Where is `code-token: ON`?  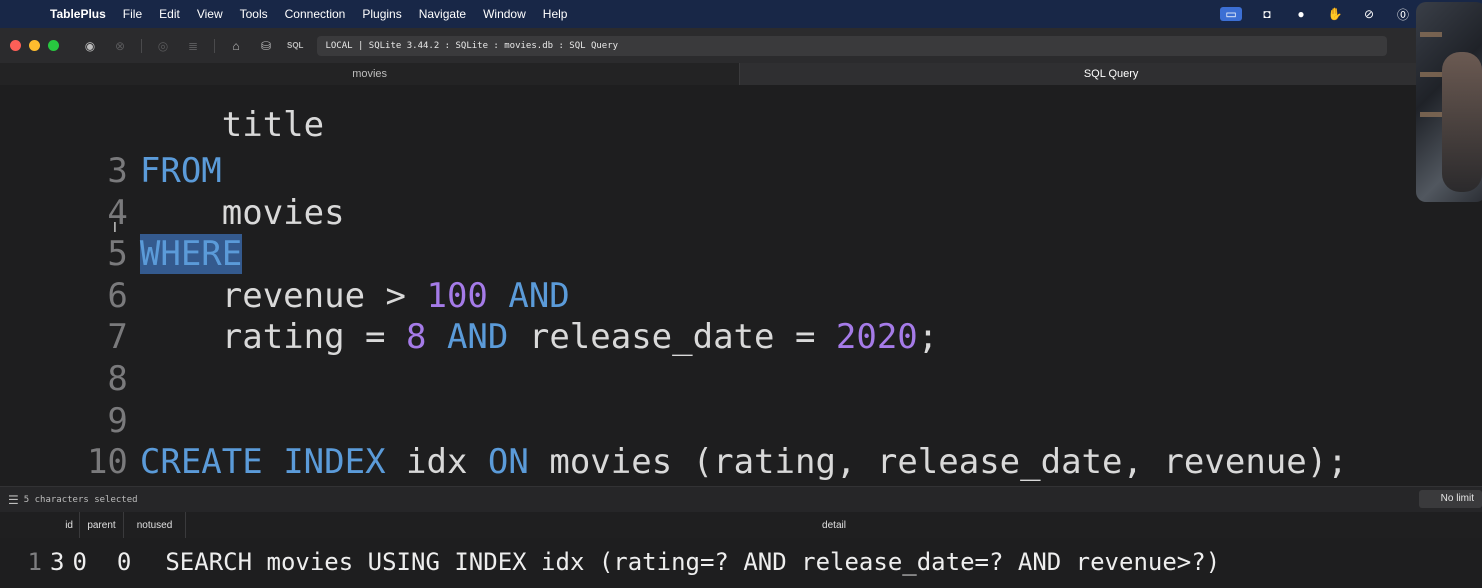
code-token: ON is located at coordinates (508, 462).